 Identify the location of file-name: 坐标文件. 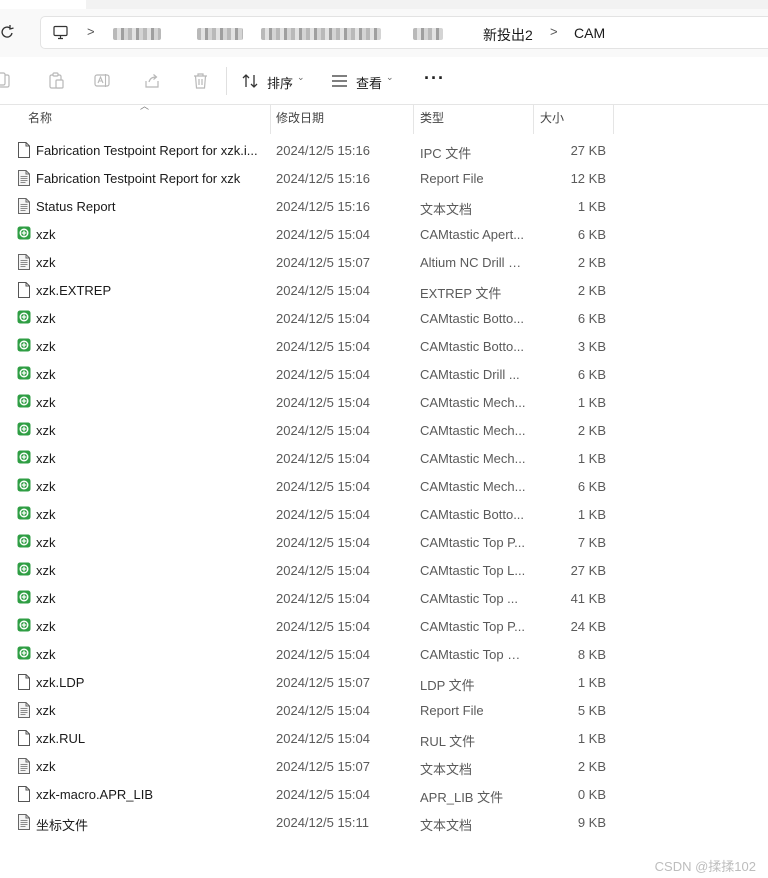
(62, 825).